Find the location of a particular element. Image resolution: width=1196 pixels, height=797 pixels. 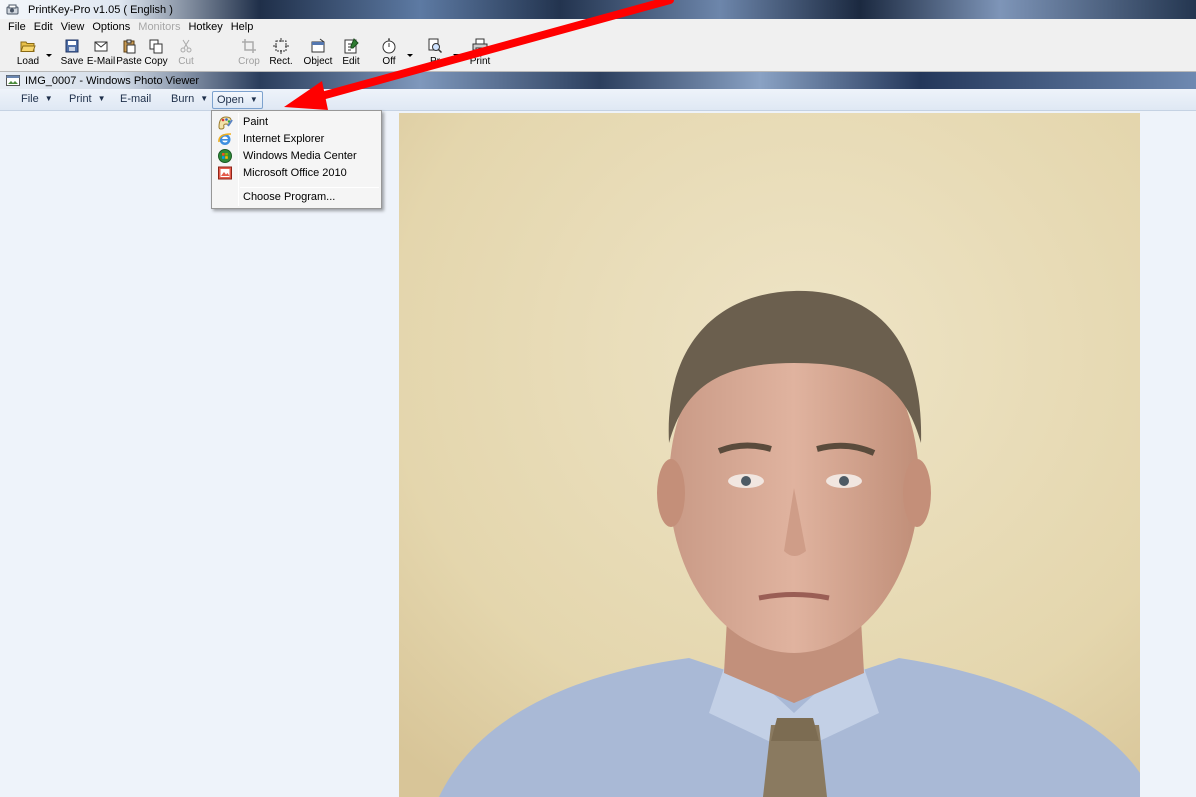

email-label: E-Mail is located at coordinates (101, 61).